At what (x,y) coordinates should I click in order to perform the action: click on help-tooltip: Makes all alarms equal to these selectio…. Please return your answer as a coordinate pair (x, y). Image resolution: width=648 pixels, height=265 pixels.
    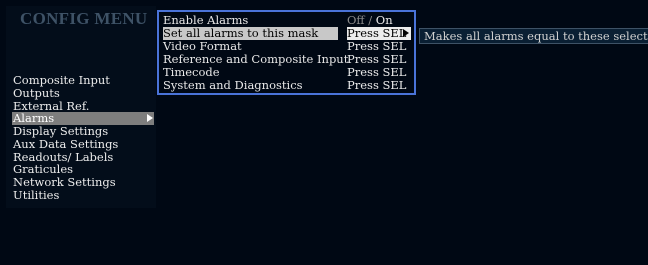
    Looking at the image, I should click on (533, 36).